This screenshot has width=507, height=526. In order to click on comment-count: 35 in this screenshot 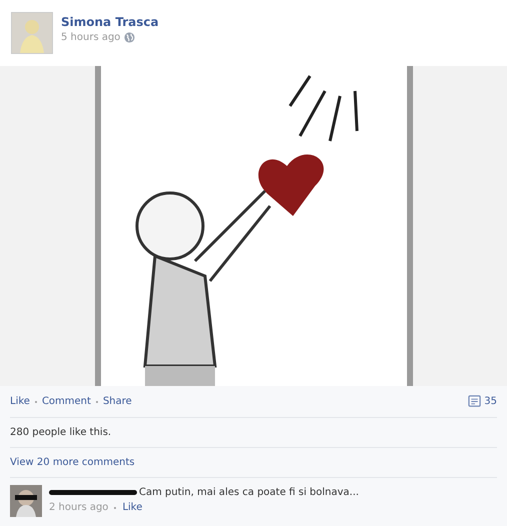, I will do `click(490, 401)`.